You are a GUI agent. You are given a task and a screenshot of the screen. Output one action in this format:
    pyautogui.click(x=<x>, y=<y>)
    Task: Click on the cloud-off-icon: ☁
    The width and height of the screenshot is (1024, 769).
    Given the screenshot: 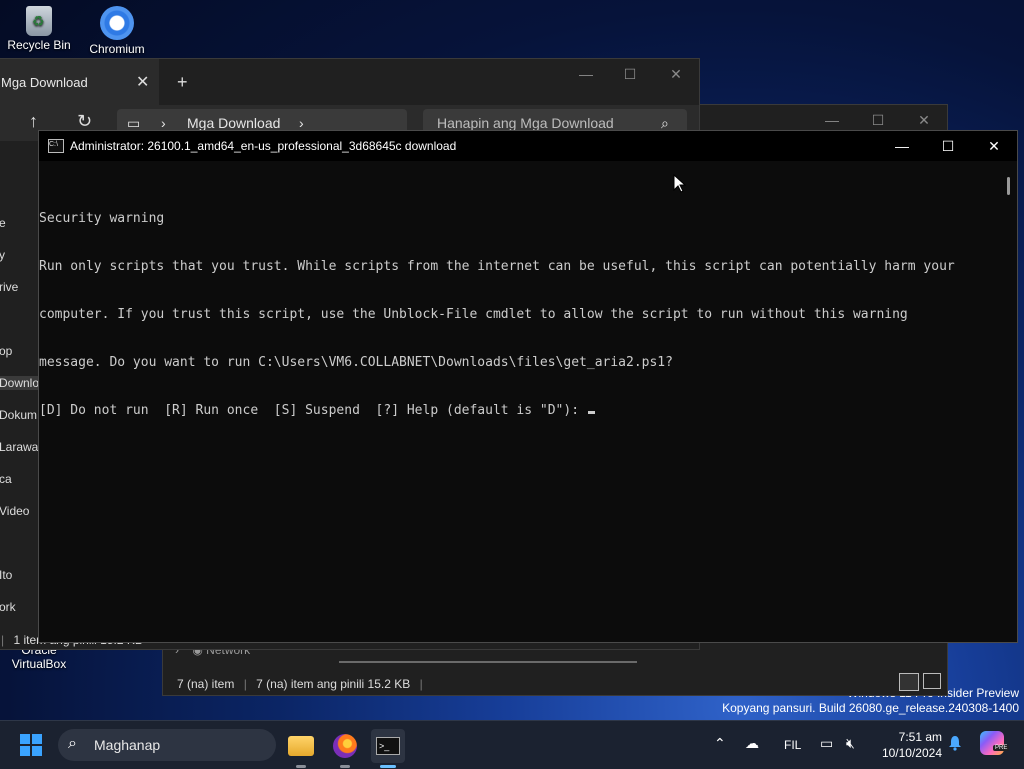 What is the action you would take?
    pyautogui.click(x=752, y=743)
    